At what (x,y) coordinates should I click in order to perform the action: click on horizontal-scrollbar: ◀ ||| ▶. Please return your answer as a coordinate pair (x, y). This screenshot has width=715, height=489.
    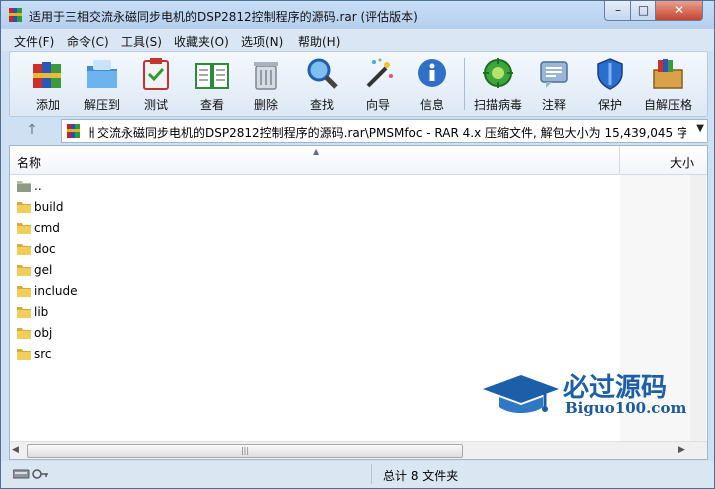
    Looking at the image, I should click on (358, 450).